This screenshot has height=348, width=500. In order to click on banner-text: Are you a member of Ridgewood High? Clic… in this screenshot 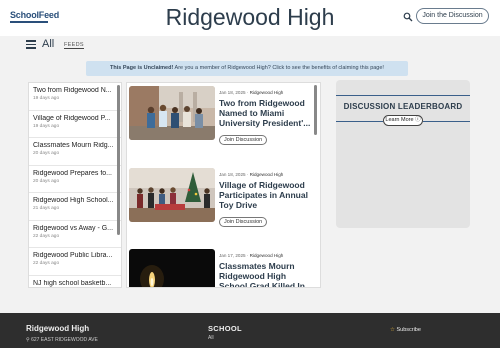, I will do `click(278, 68)`.